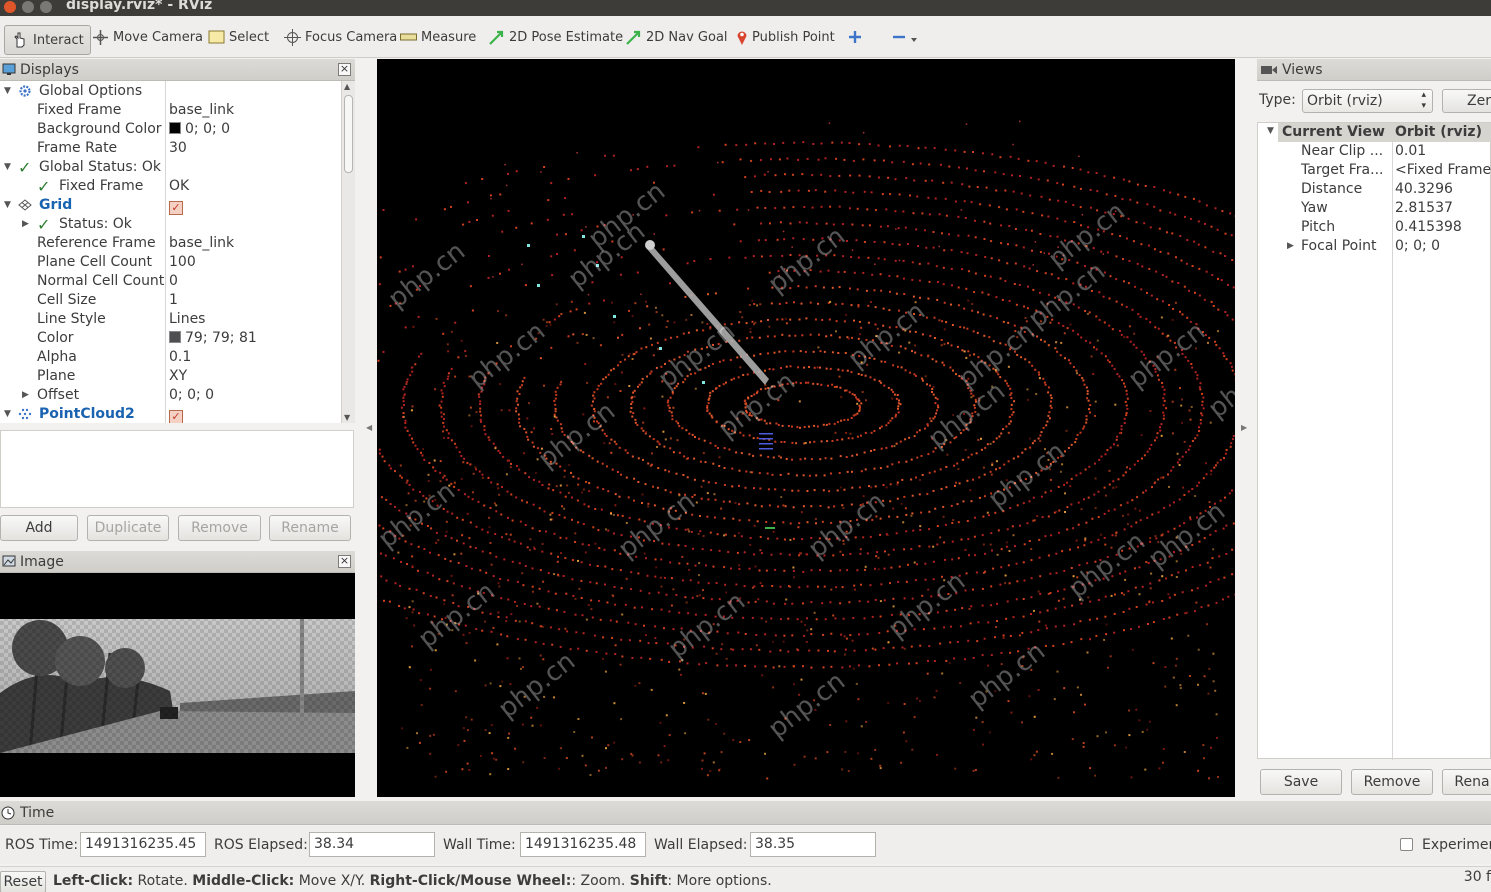  Describe the element at coordinates (813, 844) in the screenshot. I see `wall-elapsed-field: 38.35` at that location.